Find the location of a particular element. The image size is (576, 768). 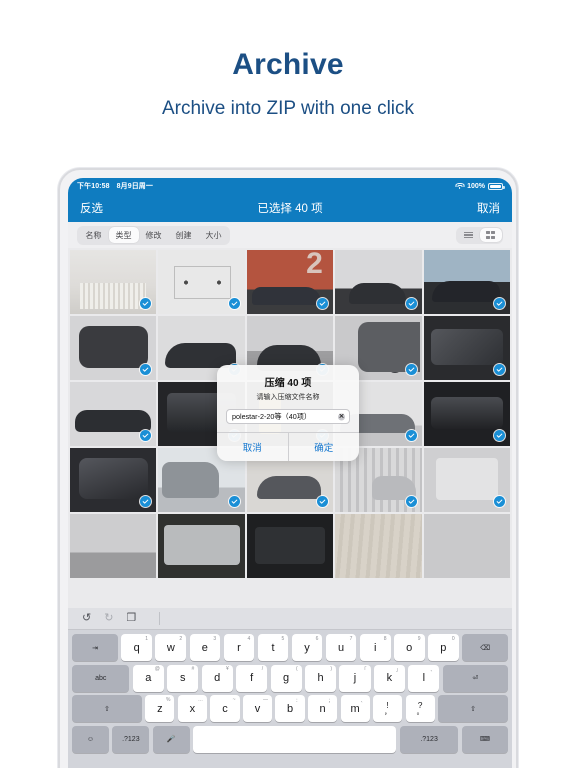

key-b: ： b is located at coordinates (290, 709).